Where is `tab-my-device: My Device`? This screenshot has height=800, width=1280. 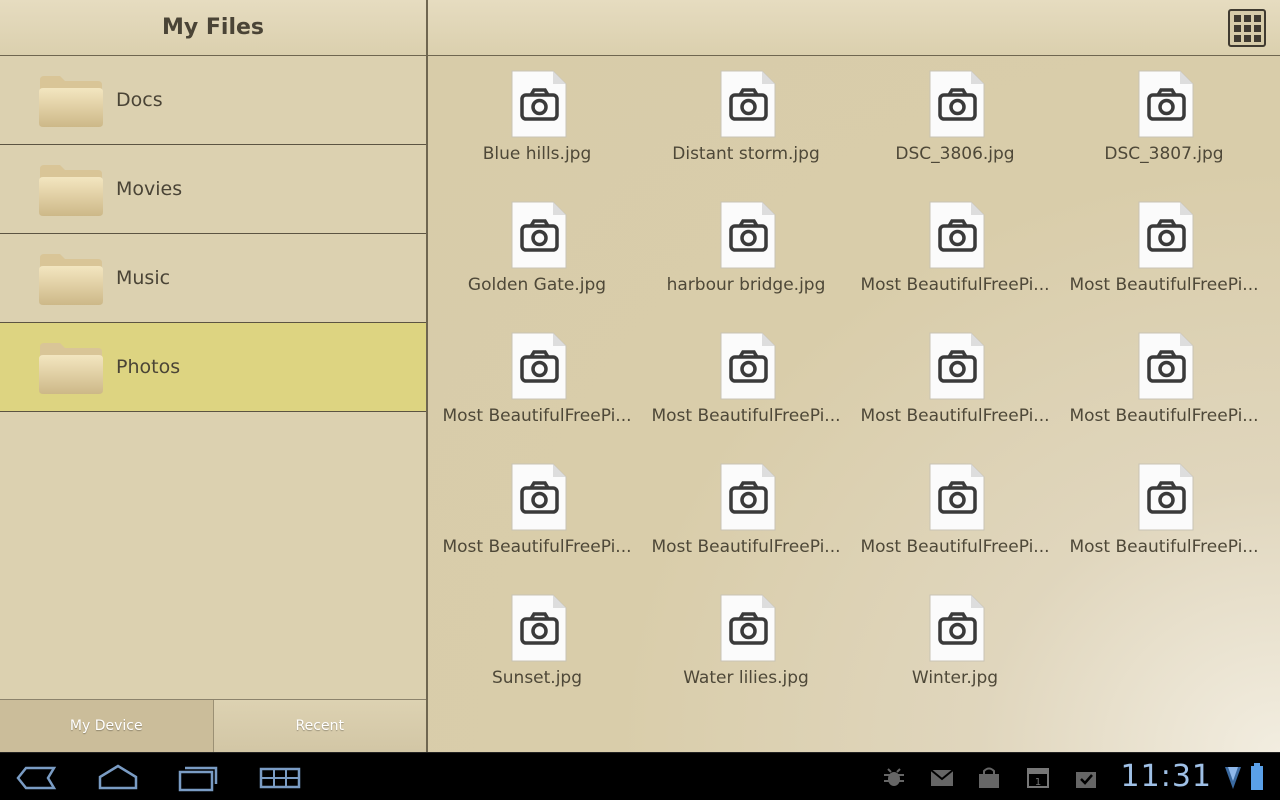 tab-my-device: My Device is located at coordinates (107, 726).